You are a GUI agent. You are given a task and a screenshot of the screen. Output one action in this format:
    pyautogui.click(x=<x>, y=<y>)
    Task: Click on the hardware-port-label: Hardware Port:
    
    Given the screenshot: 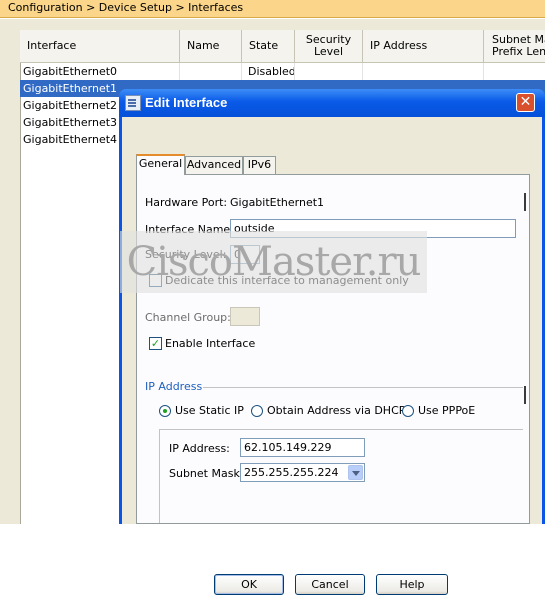 What is the action you would take?
    pyautogui.click(x=186, y=202)
    